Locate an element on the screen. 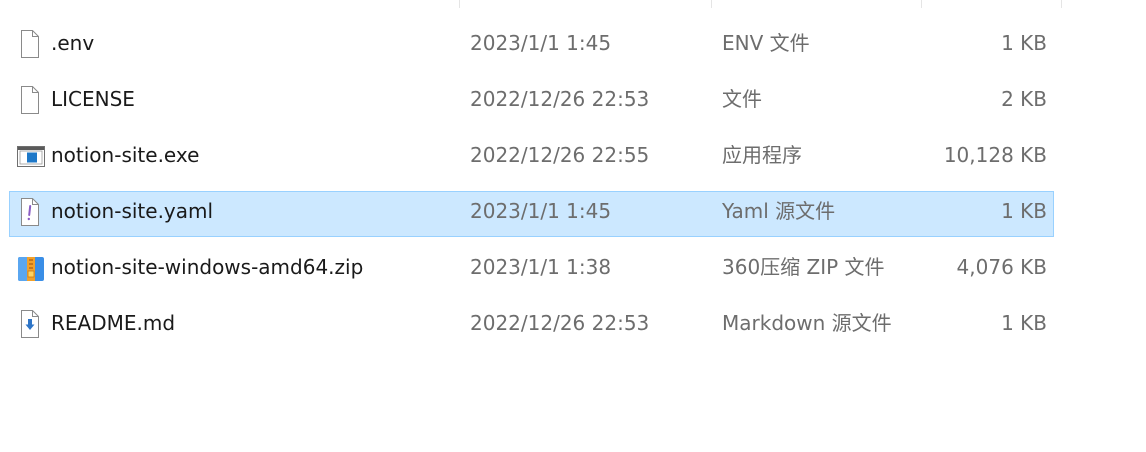  file-name: notion-site.yaml is located at coordinates (132, 211).